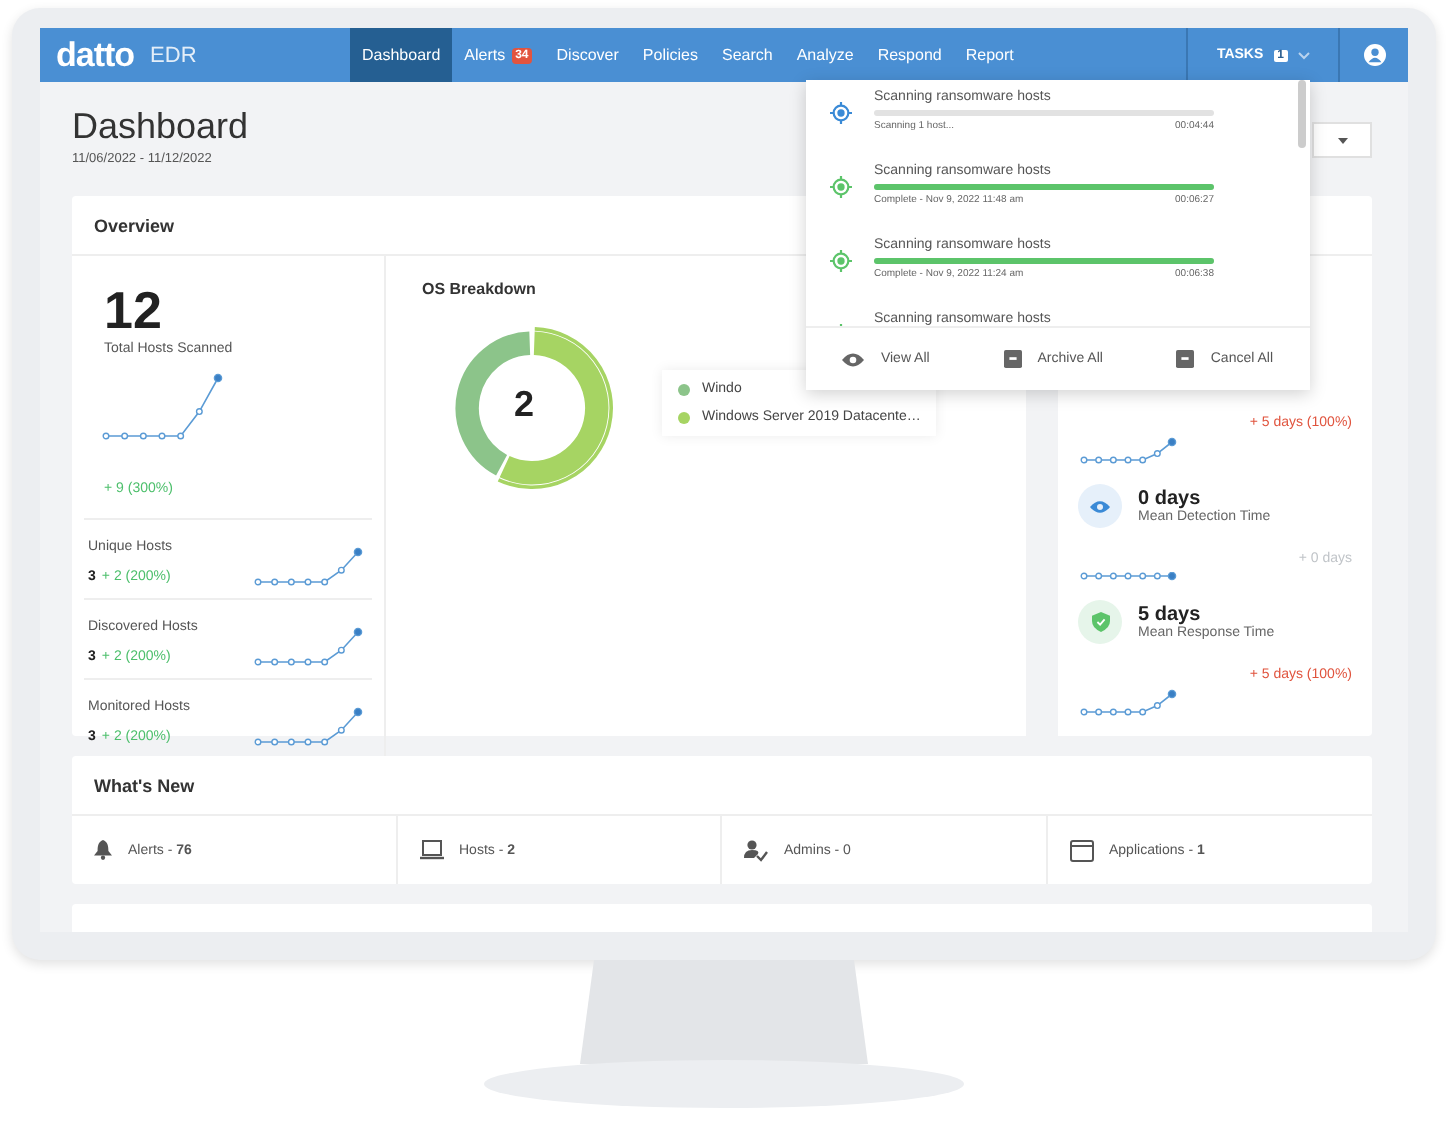 The width and height of the screenshot is (1448, 1128). Describe the element at coordinates (103, 850) in the screenshot. I see `bell-icon` at that location.